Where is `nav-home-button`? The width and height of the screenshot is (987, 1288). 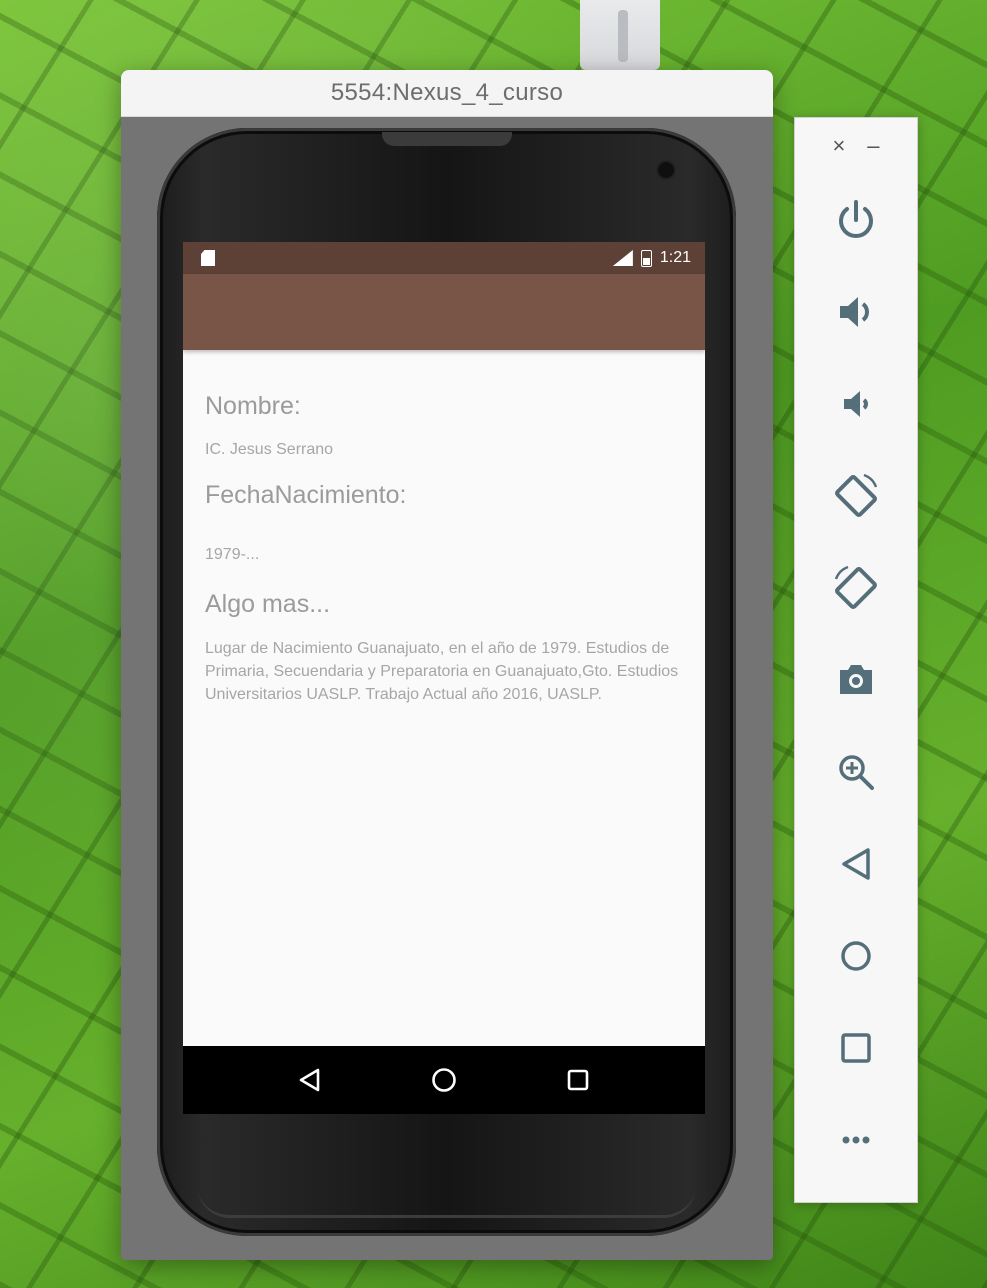 nav-home-button is located at coordinates (444, 1080).